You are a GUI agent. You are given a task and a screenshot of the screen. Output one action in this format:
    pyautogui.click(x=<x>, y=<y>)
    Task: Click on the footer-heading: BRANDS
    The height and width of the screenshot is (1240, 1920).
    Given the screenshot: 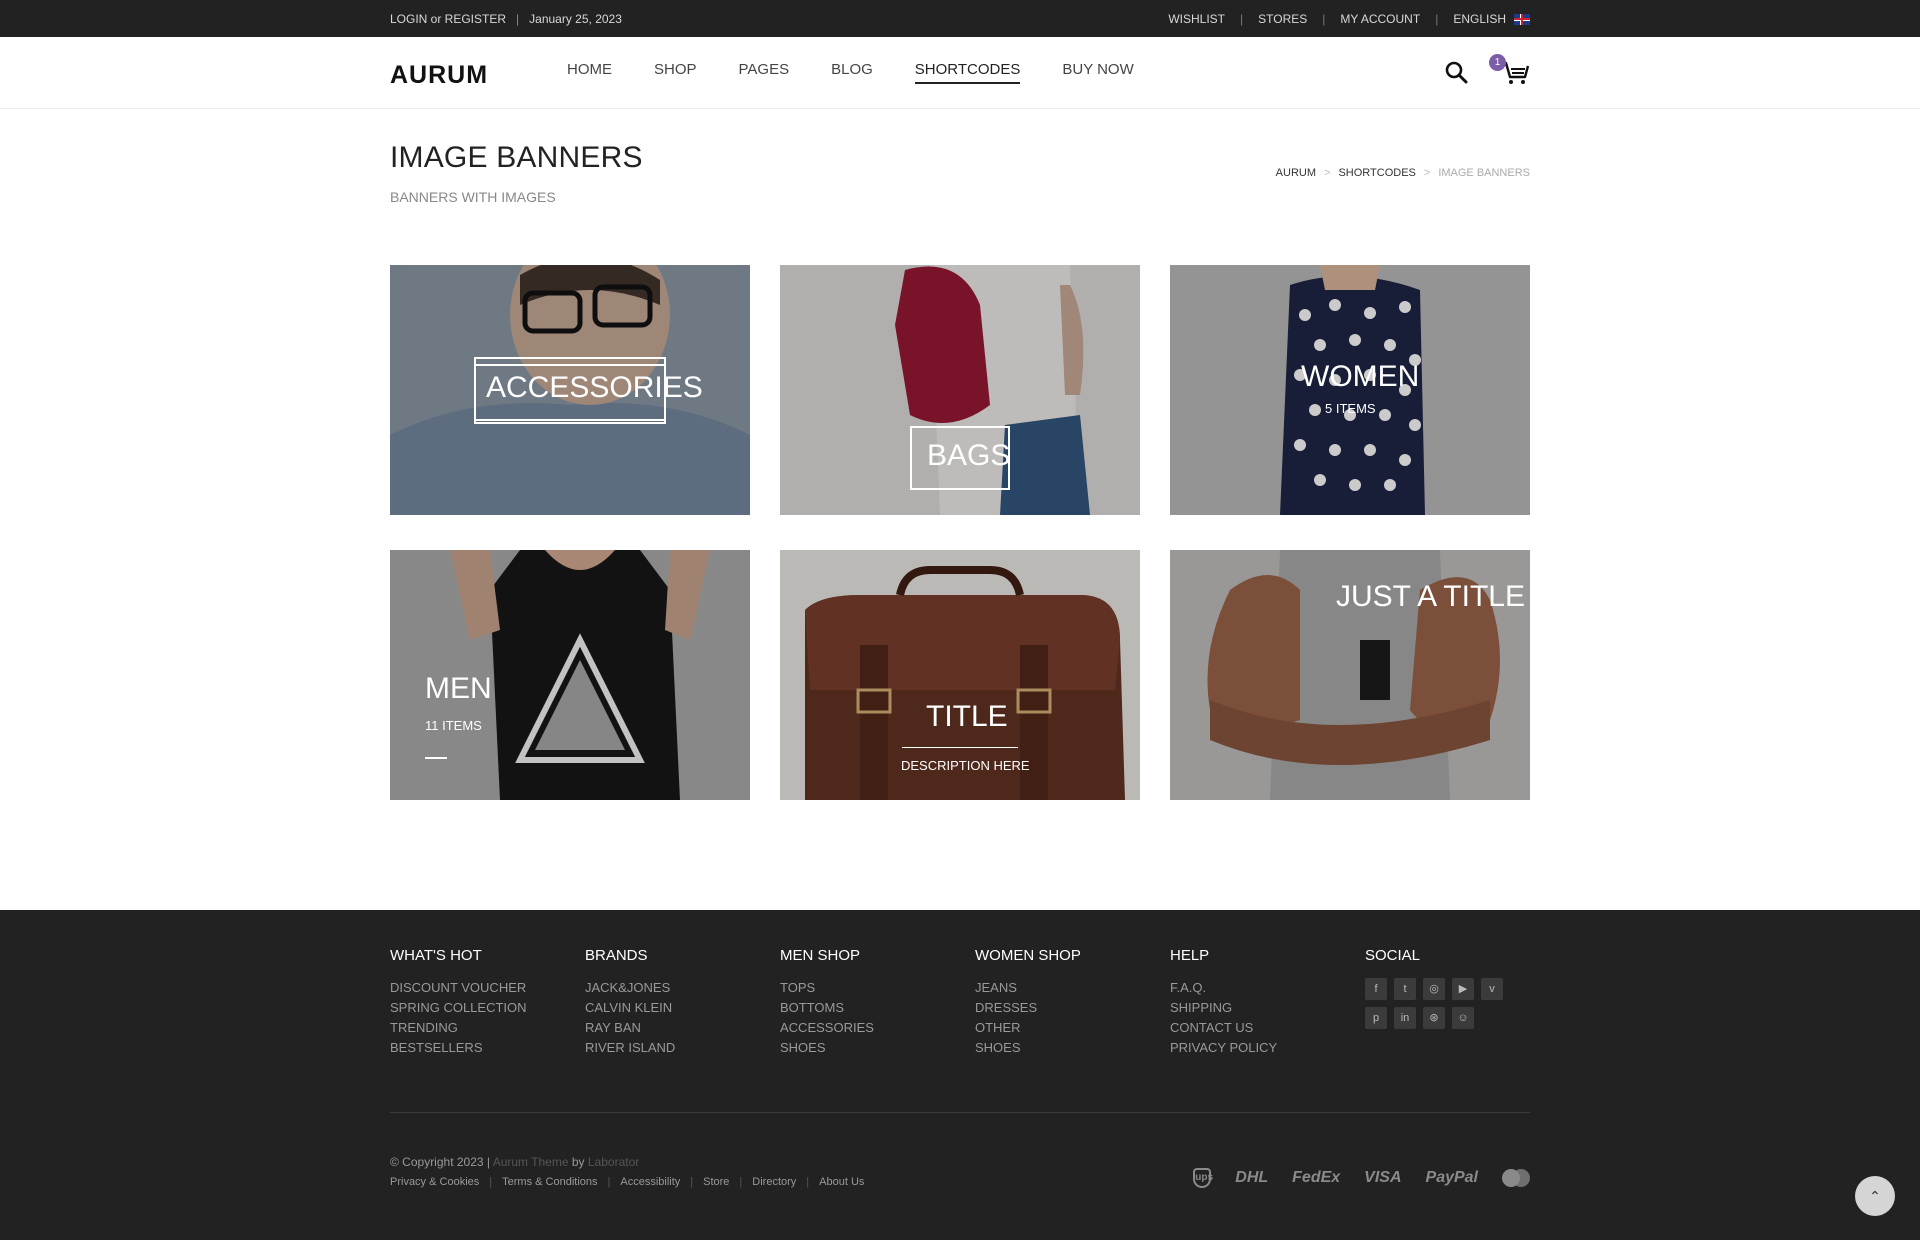 What is the action you would take?
    pyautogui.click(x=616, y=955)
    